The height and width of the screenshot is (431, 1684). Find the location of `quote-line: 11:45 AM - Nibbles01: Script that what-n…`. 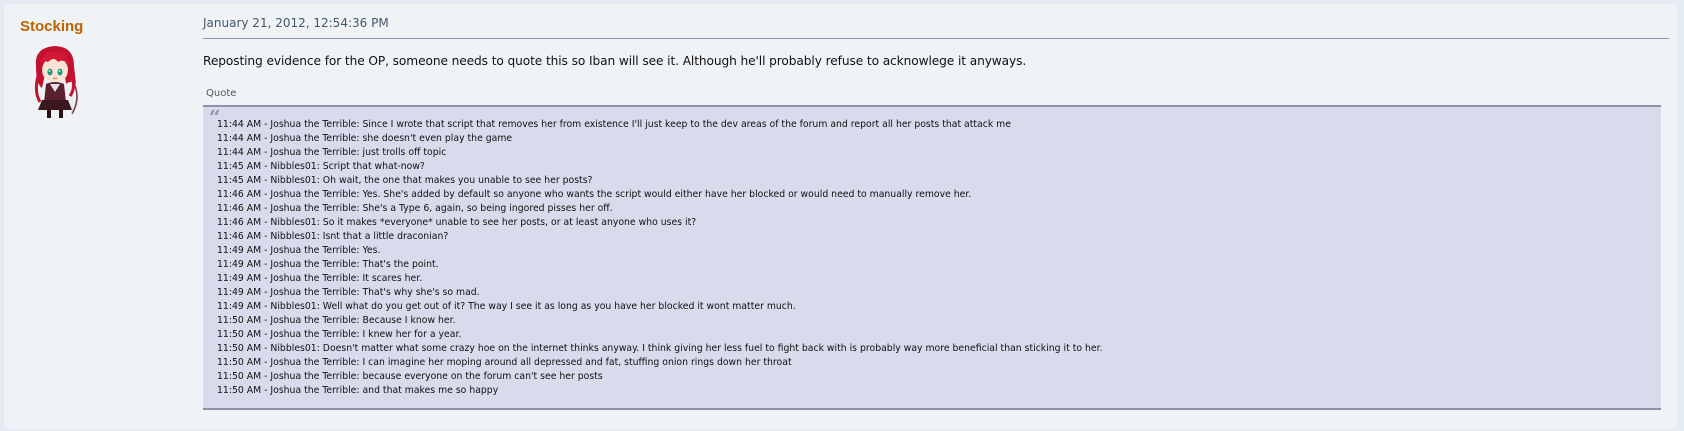

quote-line: 11:45 AM - Nibbles01: Script that what-n… is located at coordinates (321, 166).